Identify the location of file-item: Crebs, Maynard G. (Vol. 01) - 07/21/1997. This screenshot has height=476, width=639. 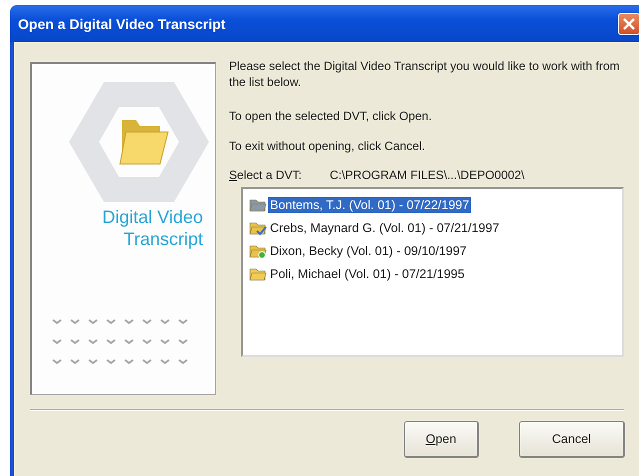
(385, 228).